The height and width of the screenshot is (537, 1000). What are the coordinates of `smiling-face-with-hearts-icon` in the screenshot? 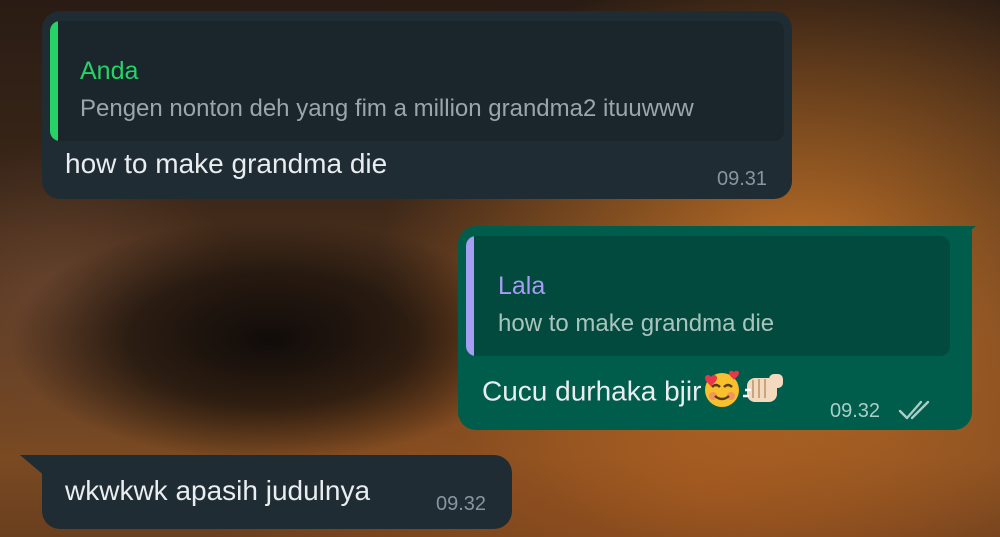 It's located at (722, 393).